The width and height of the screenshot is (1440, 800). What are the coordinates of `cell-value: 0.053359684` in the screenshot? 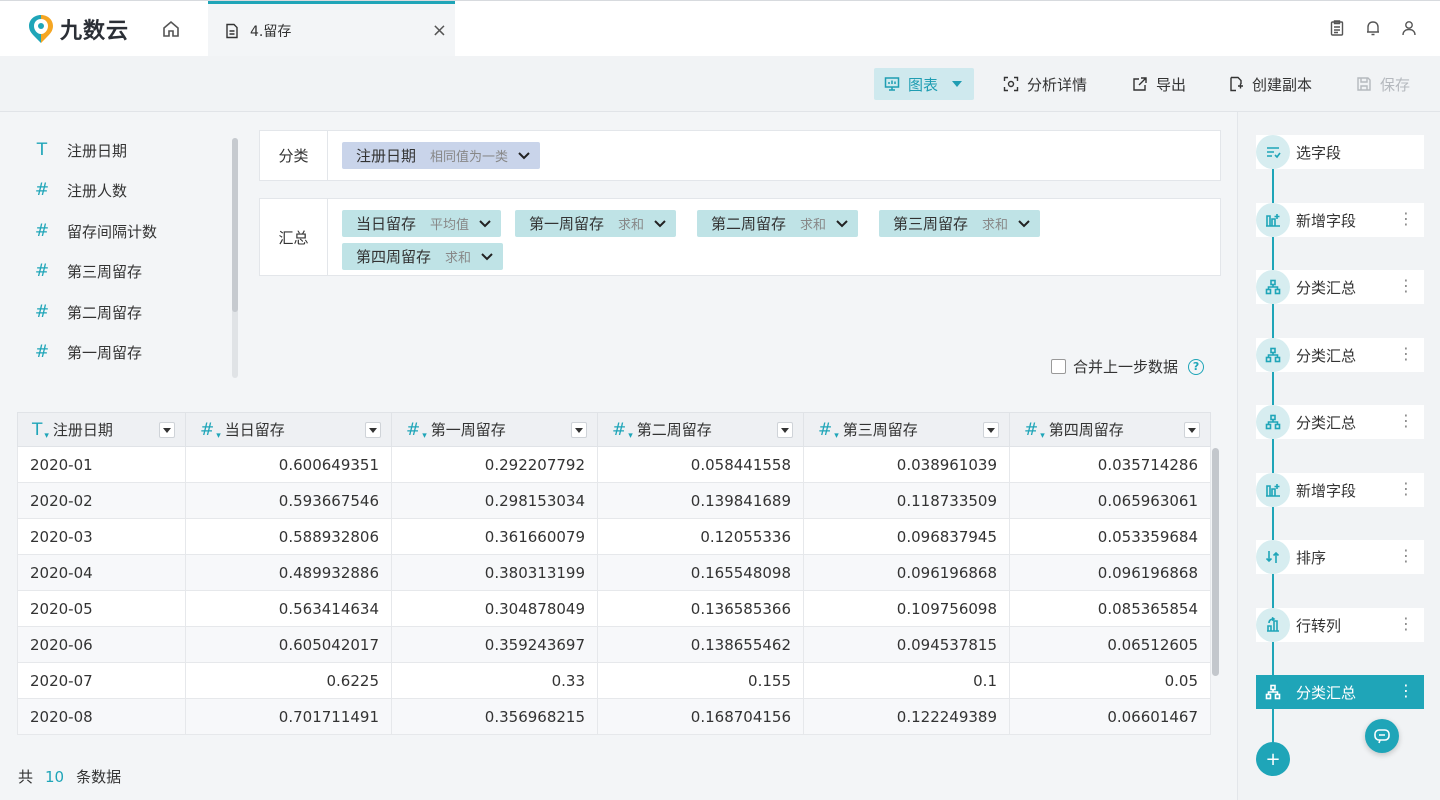 It's located at (1110, 536).